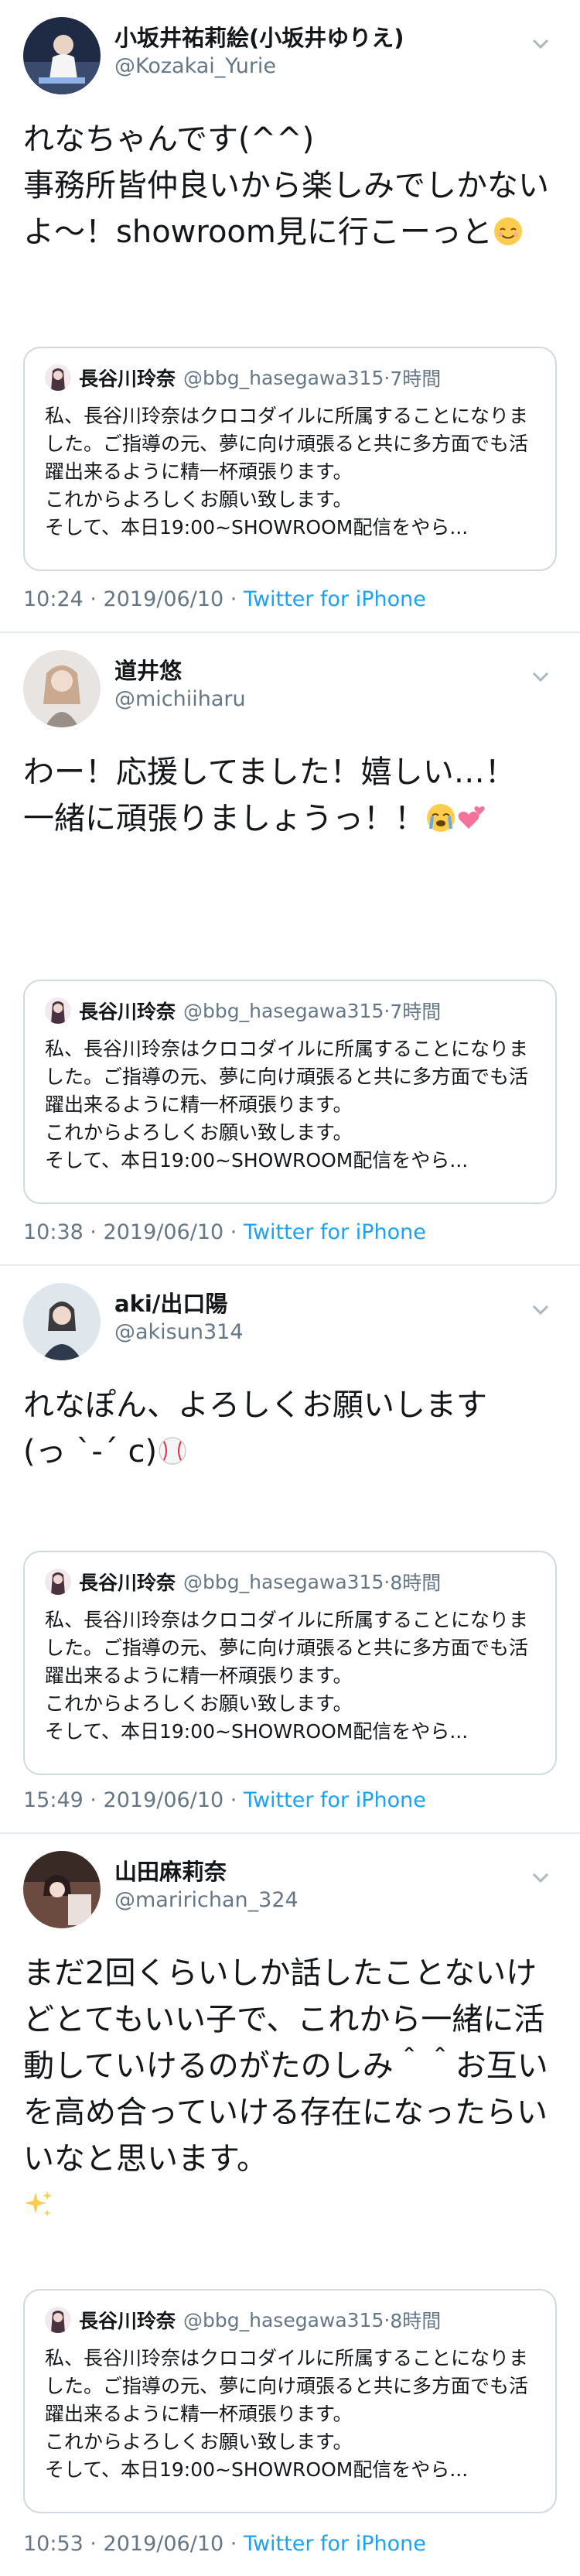  I want to click on smiling-face-emoji, so click(509, 237).